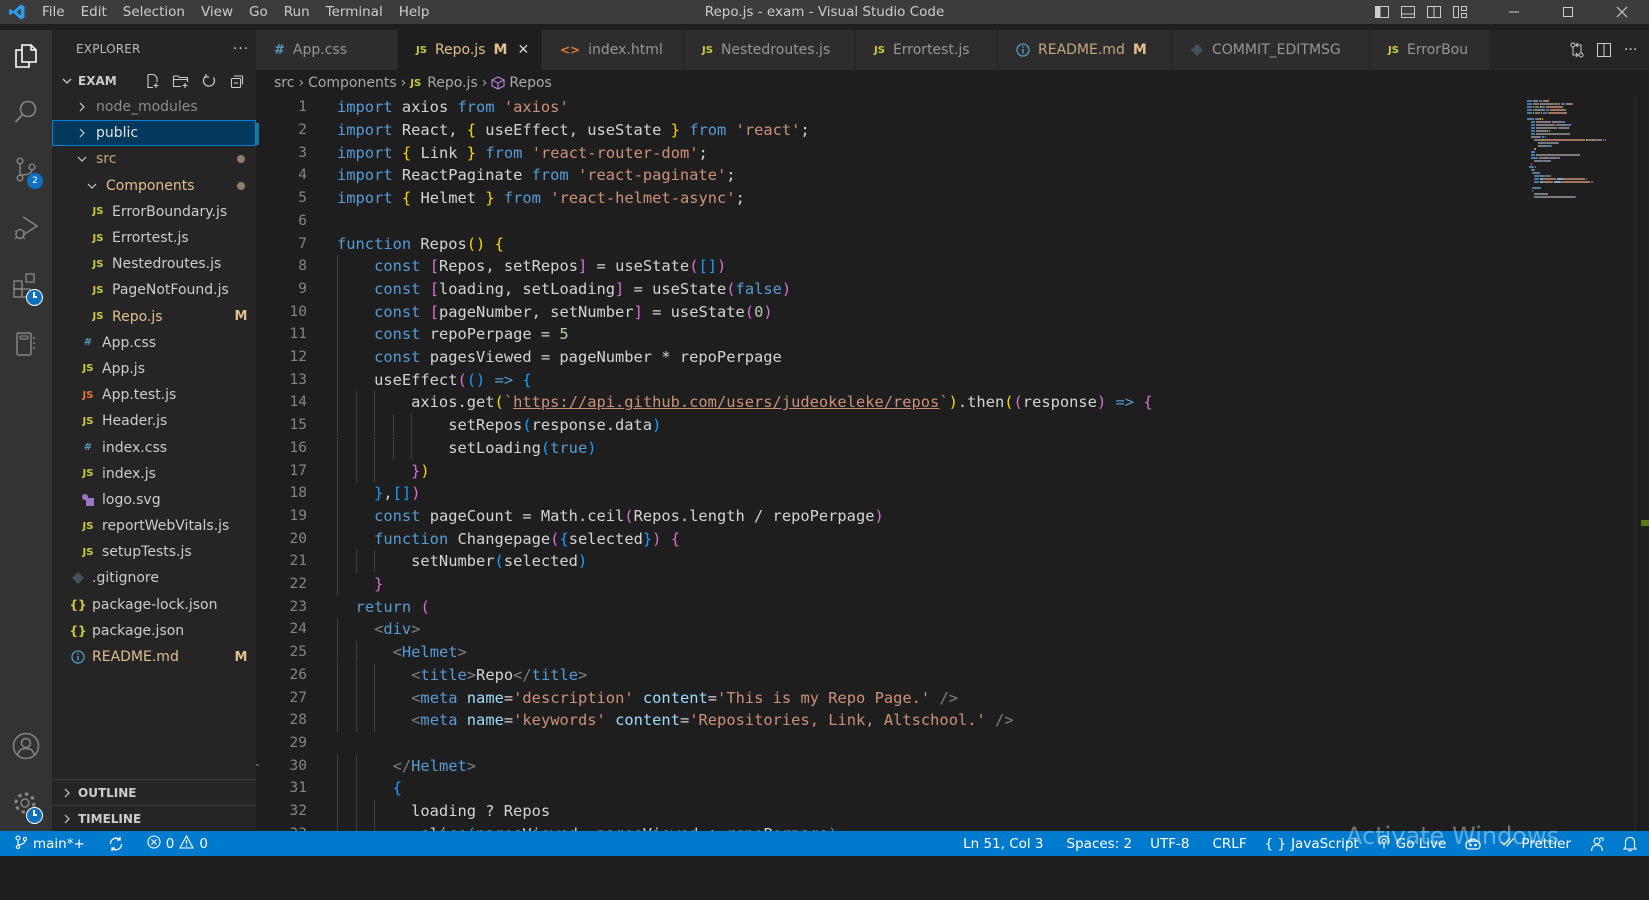 This screenshot has height=900, width=1649. I want to click on indentation: Spaces: 2, so click(1097, 843).